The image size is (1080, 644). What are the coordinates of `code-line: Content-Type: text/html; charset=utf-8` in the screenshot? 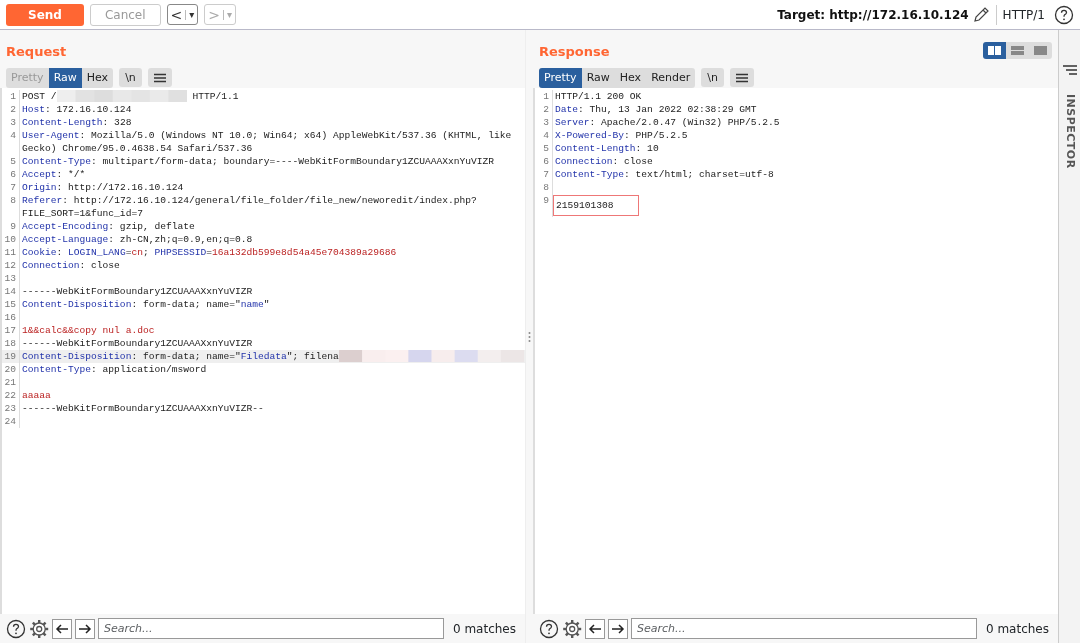 It's located at (664, 174).